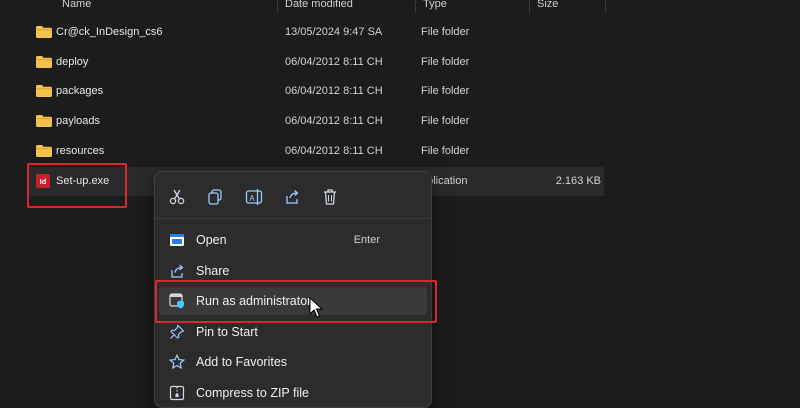 The width and height of the screenshot is (800, 408). Describe the element at coordinates (547, 5) in the screenshot. I see `column-size-header: Size` at that location.